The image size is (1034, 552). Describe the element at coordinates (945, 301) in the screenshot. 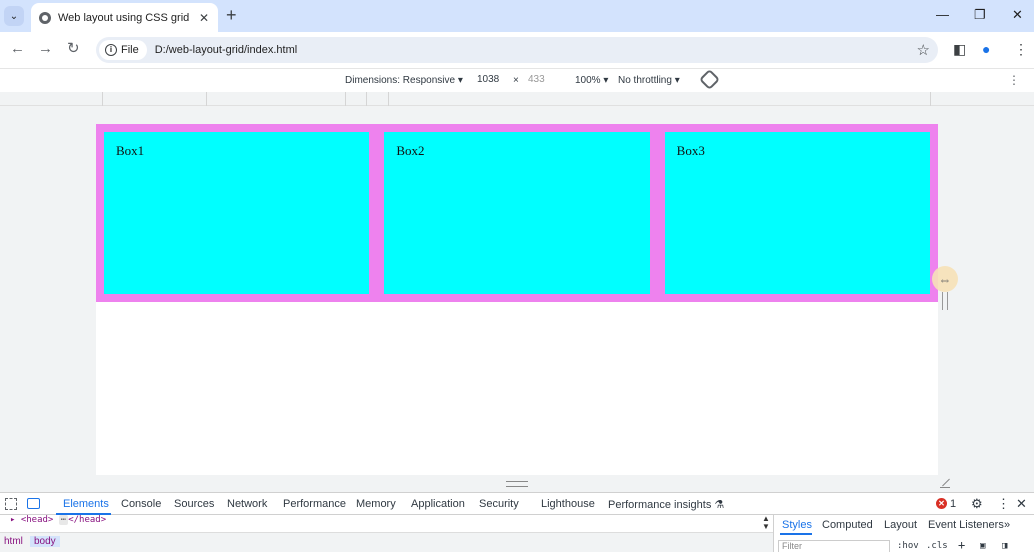

I see `right-resize-handle` at that location.